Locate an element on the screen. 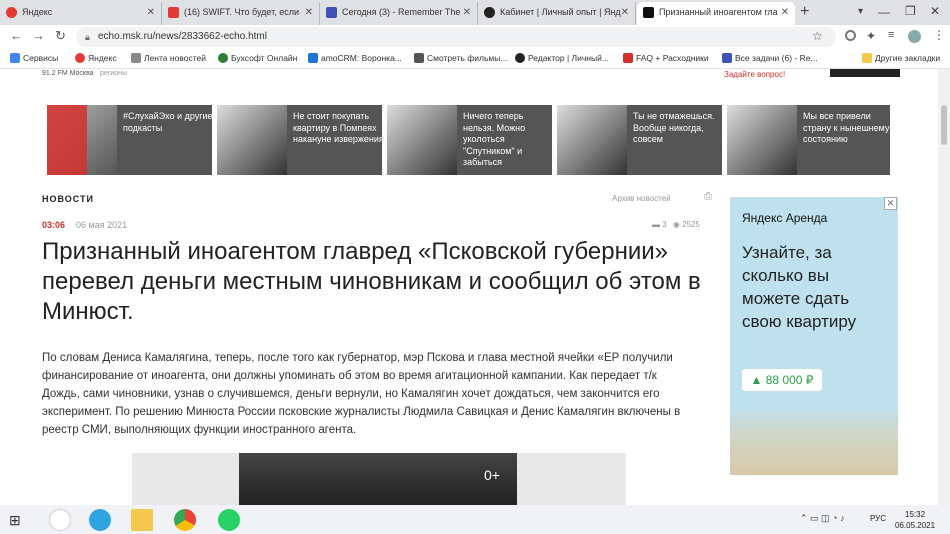 This screenshot has width=950, height=534. clock: 15:32 06.05.2021 is located at coordinates (915, 520).